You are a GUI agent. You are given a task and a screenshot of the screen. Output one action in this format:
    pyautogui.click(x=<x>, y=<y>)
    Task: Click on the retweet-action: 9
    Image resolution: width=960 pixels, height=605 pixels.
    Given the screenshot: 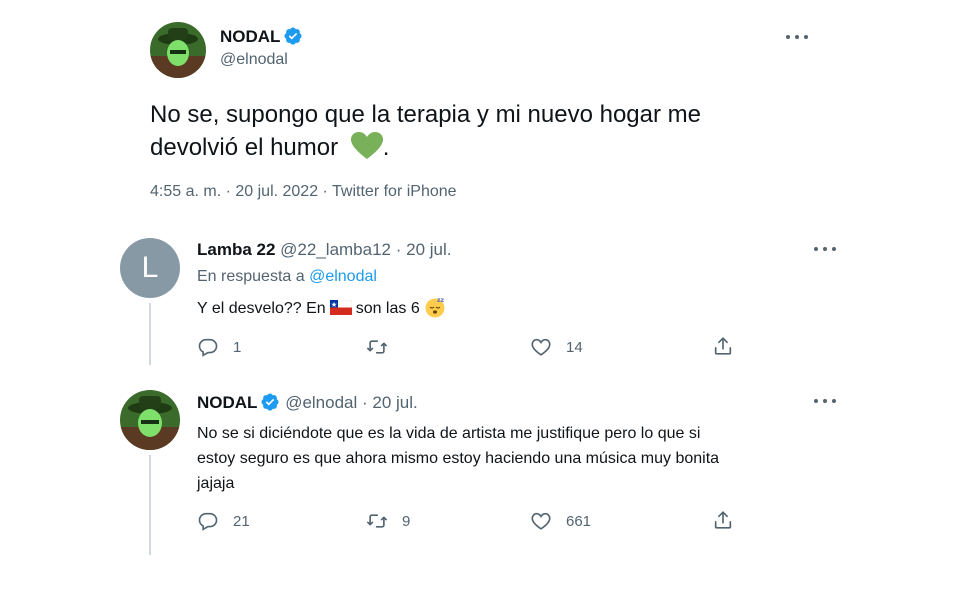 What is the action you would take?
    pyautogui.click(x=388, y=521)
    